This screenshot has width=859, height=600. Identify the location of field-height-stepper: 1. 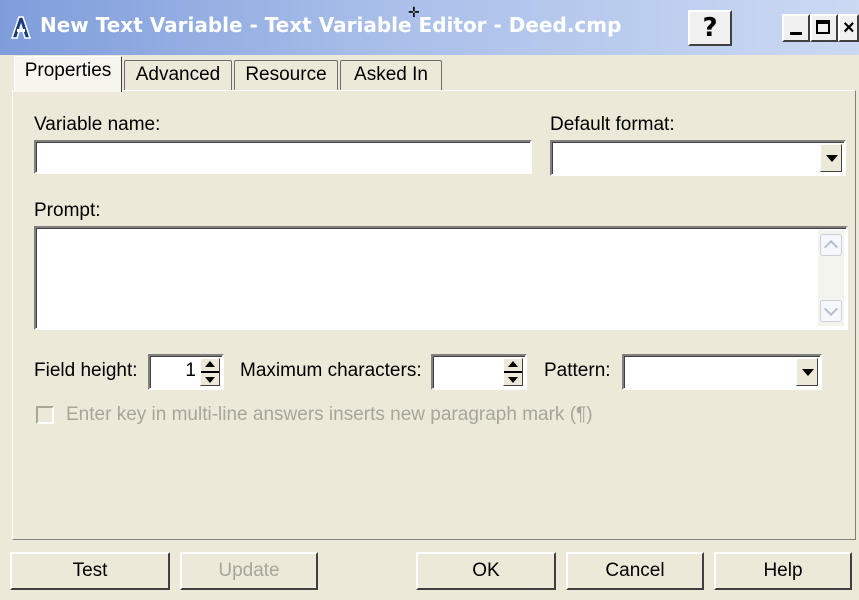
(186, 372).